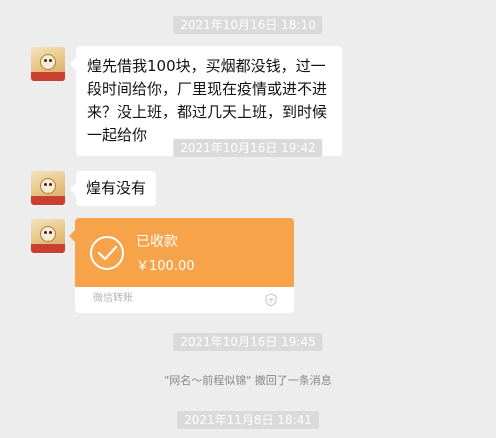 The width and height of the screenshot is (496, 438). Describe the element at coordinates (157, 242) in the screenshot. I see `transfer-status: 已收款` at that location.